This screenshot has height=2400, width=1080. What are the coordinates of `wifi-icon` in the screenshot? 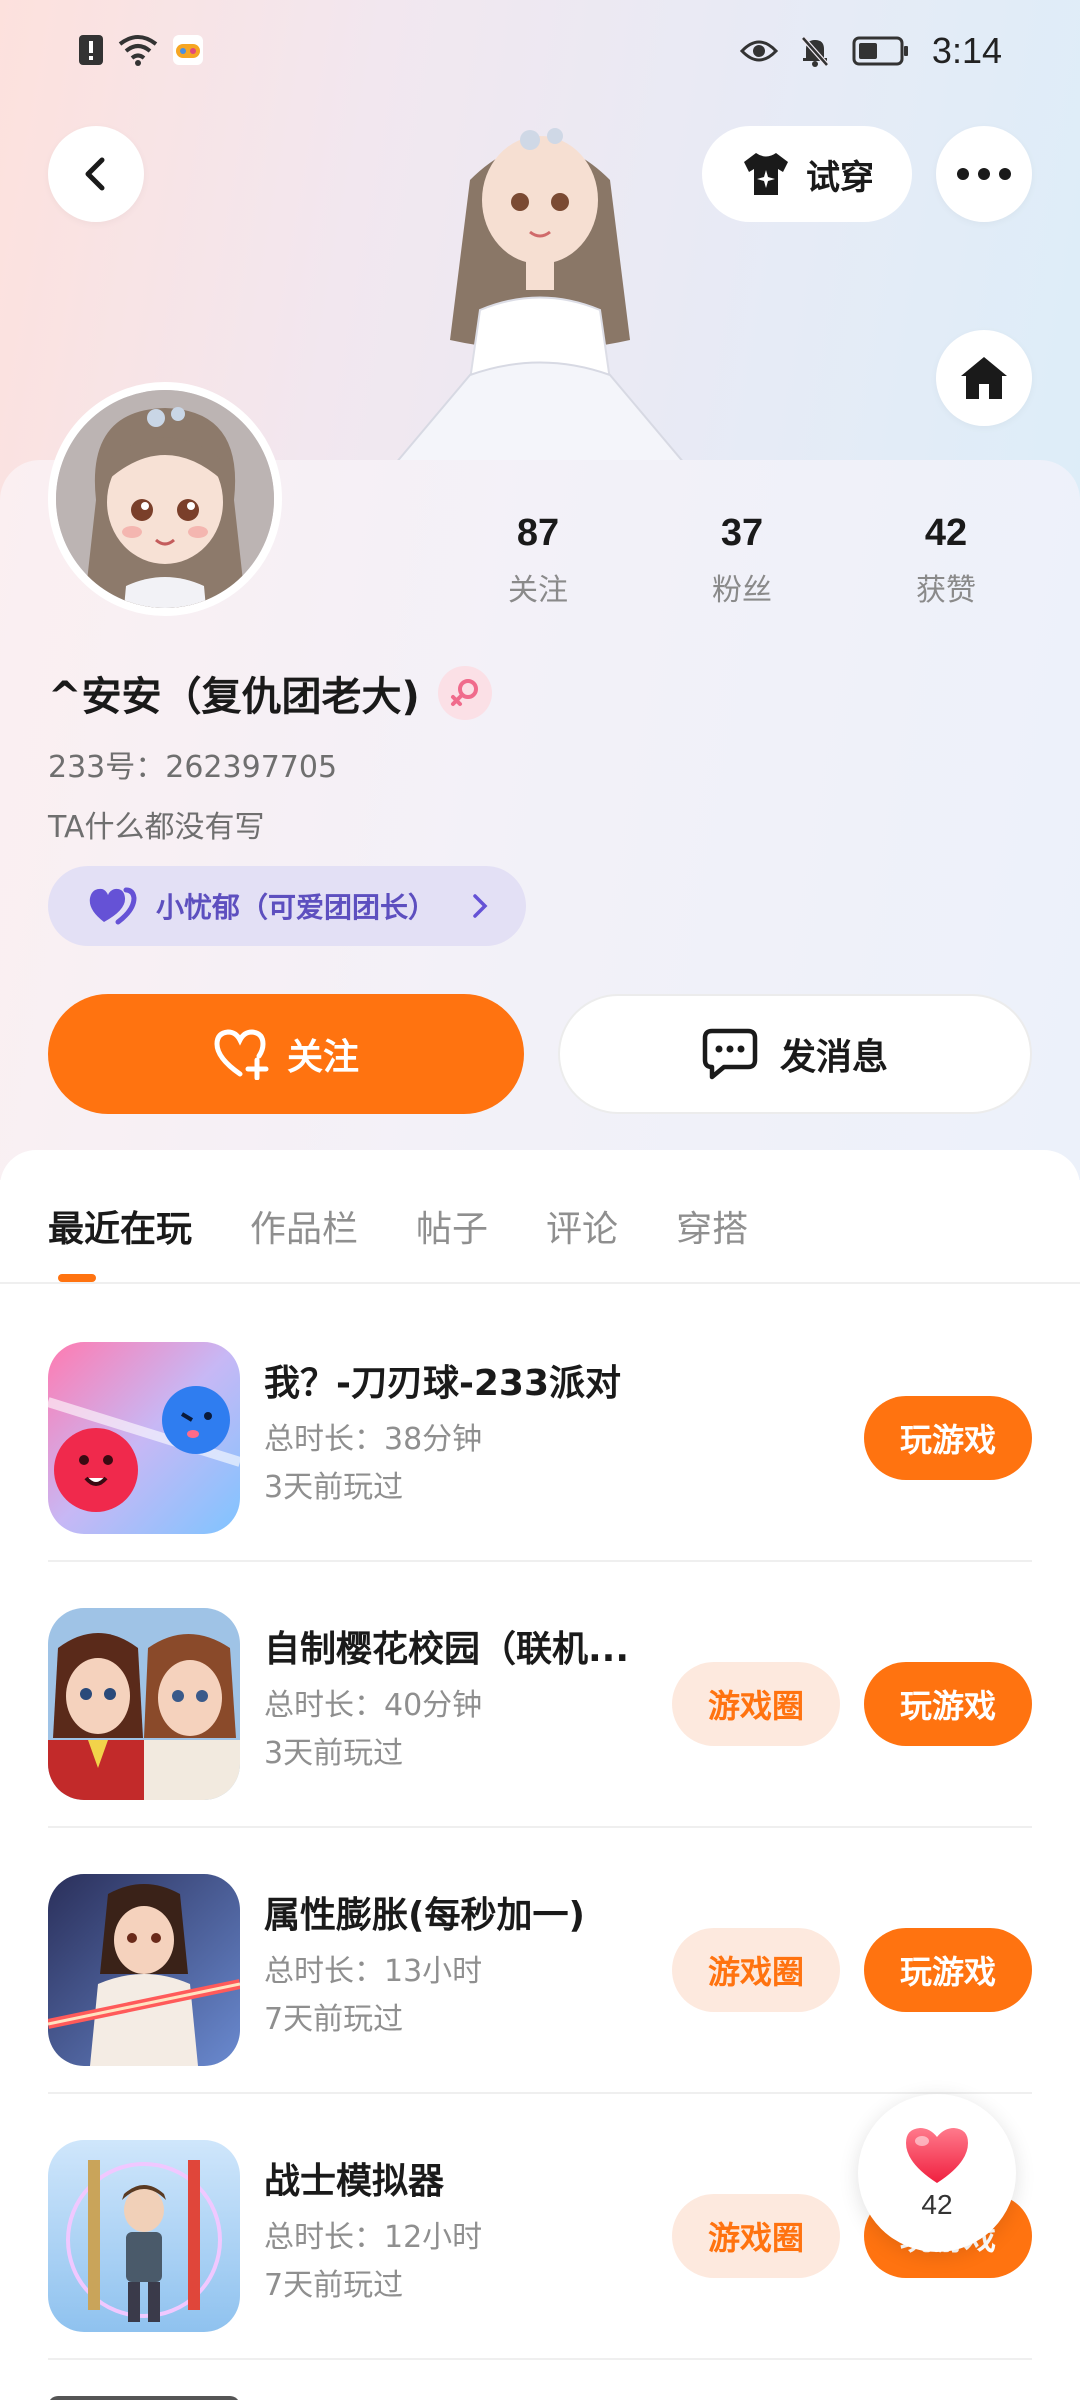 It's located at (138, 50).